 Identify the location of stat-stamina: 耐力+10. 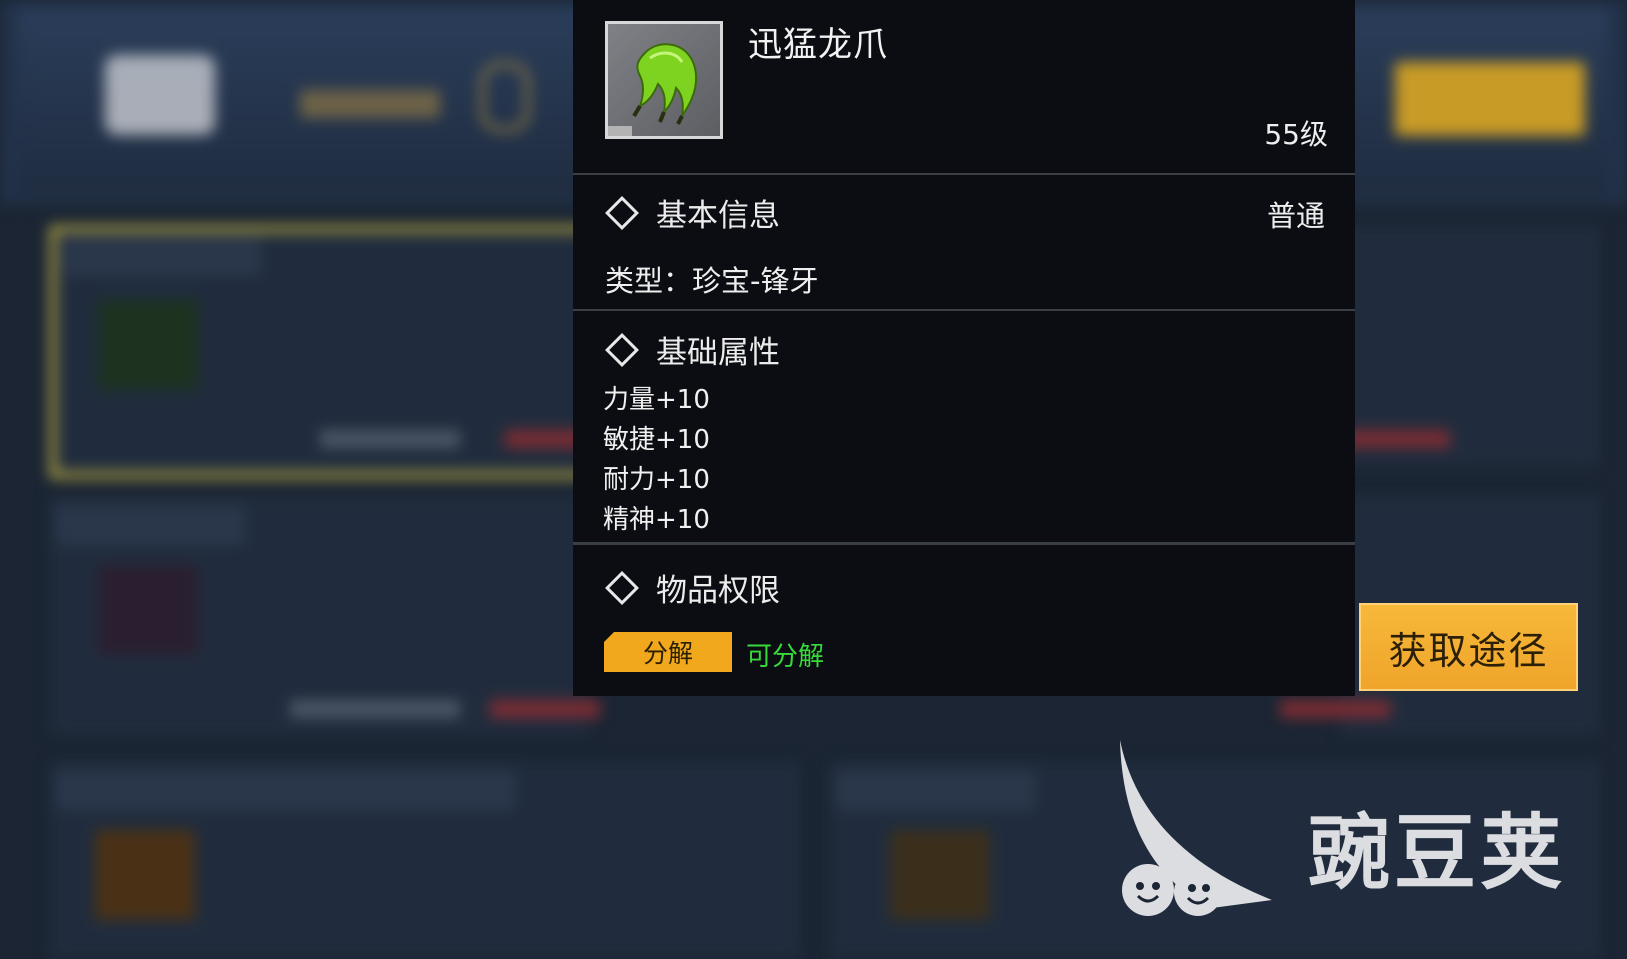
(656, 480).